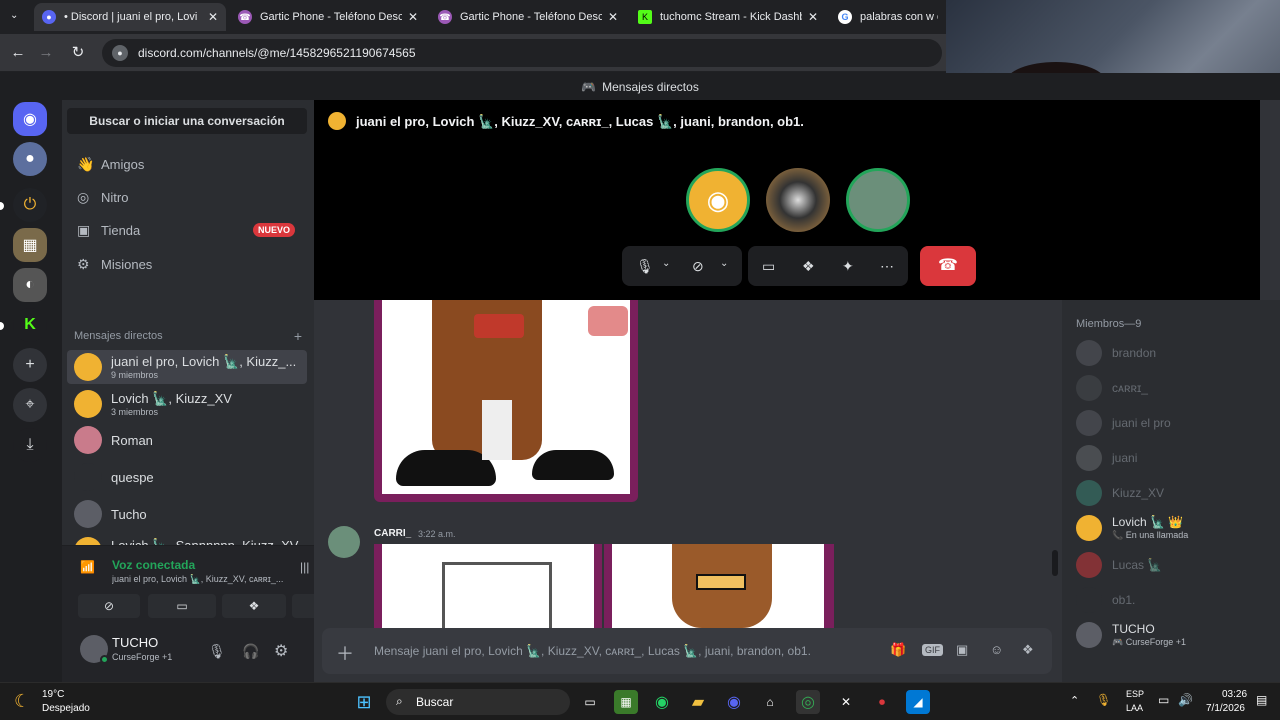  What do you see at coordinates (898, 650) in the screenshot?
I see `gift-icon: 🎁` at bounding box center [898, 650].